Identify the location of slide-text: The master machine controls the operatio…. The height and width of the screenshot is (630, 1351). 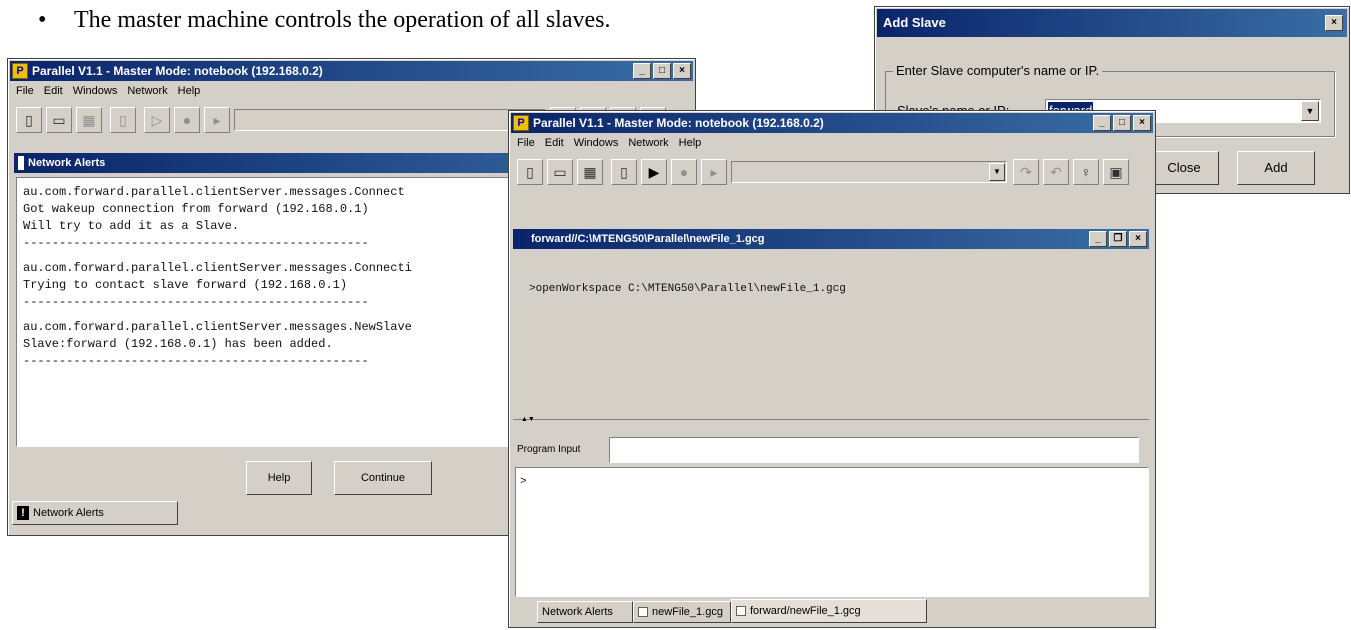
(342, 20).